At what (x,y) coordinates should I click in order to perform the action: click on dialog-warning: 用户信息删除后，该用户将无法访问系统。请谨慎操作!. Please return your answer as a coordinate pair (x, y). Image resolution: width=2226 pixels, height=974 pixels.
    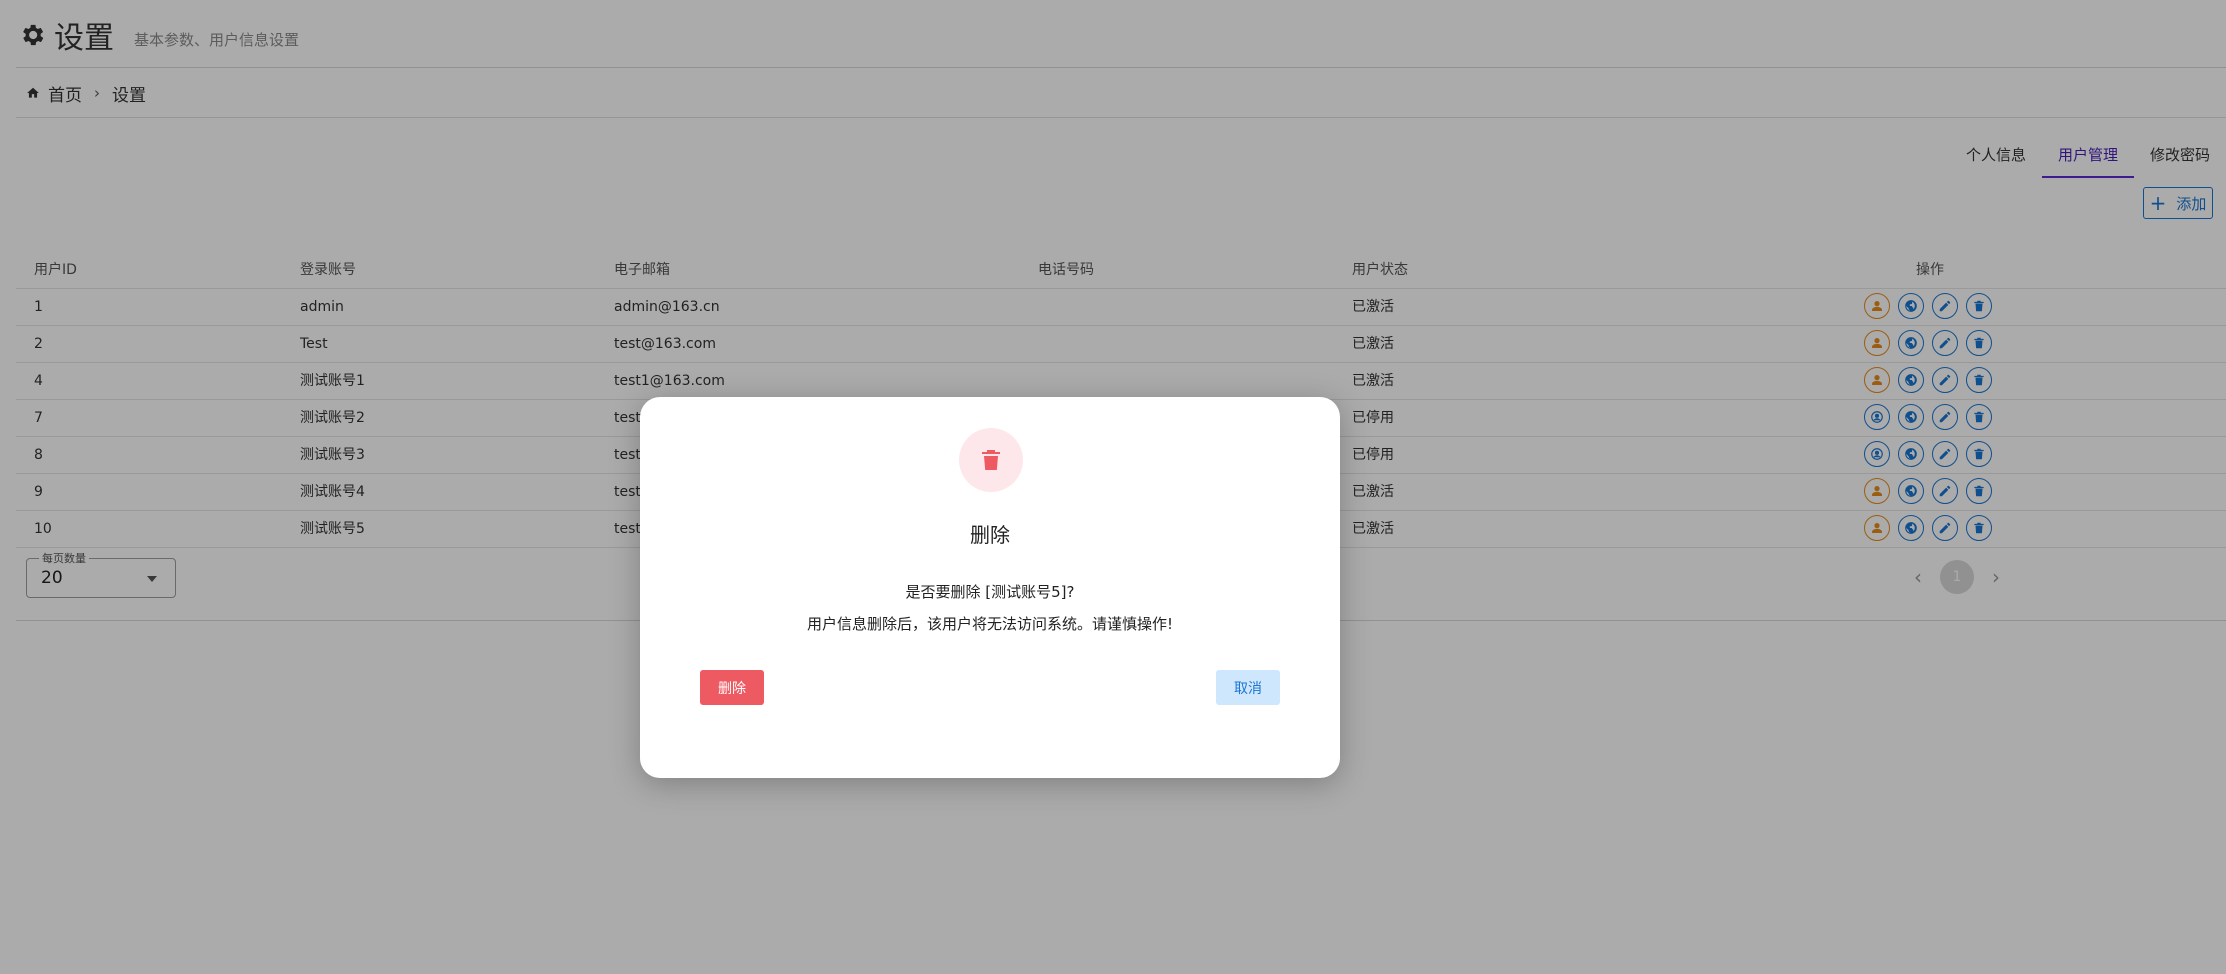
    Looking at the image, I should click on (990, 624).